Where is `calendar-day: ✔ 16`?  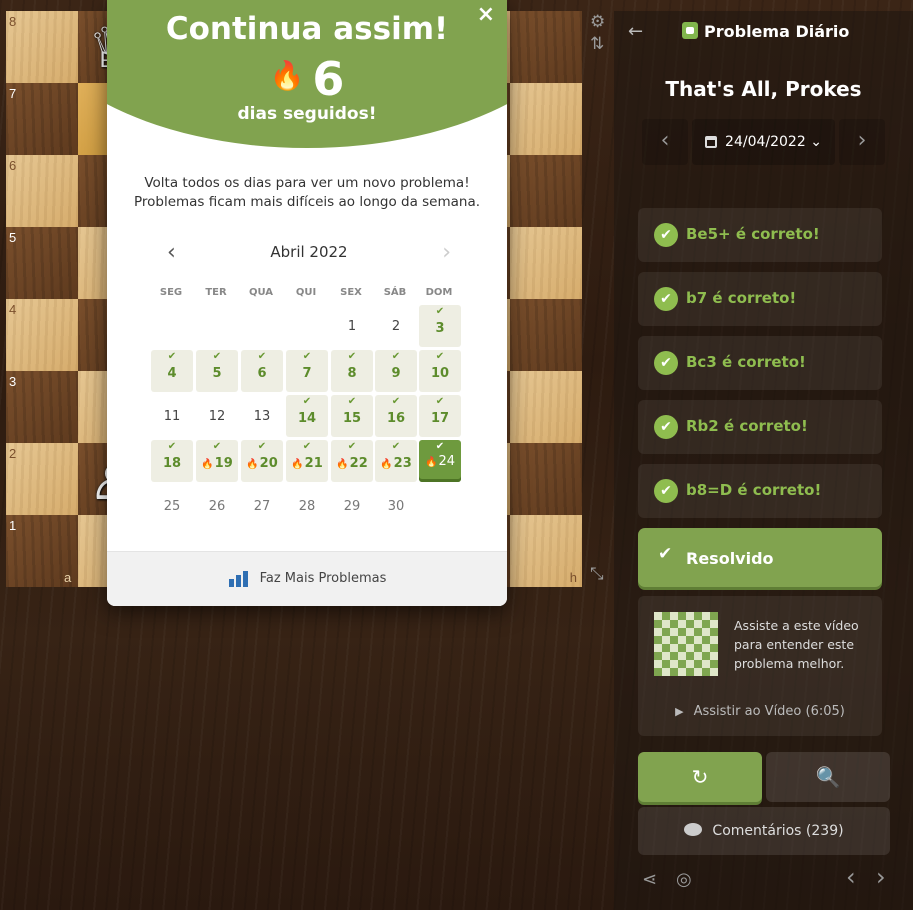
calendar-day: ✔ 16 is located at coordinates (396, 416).